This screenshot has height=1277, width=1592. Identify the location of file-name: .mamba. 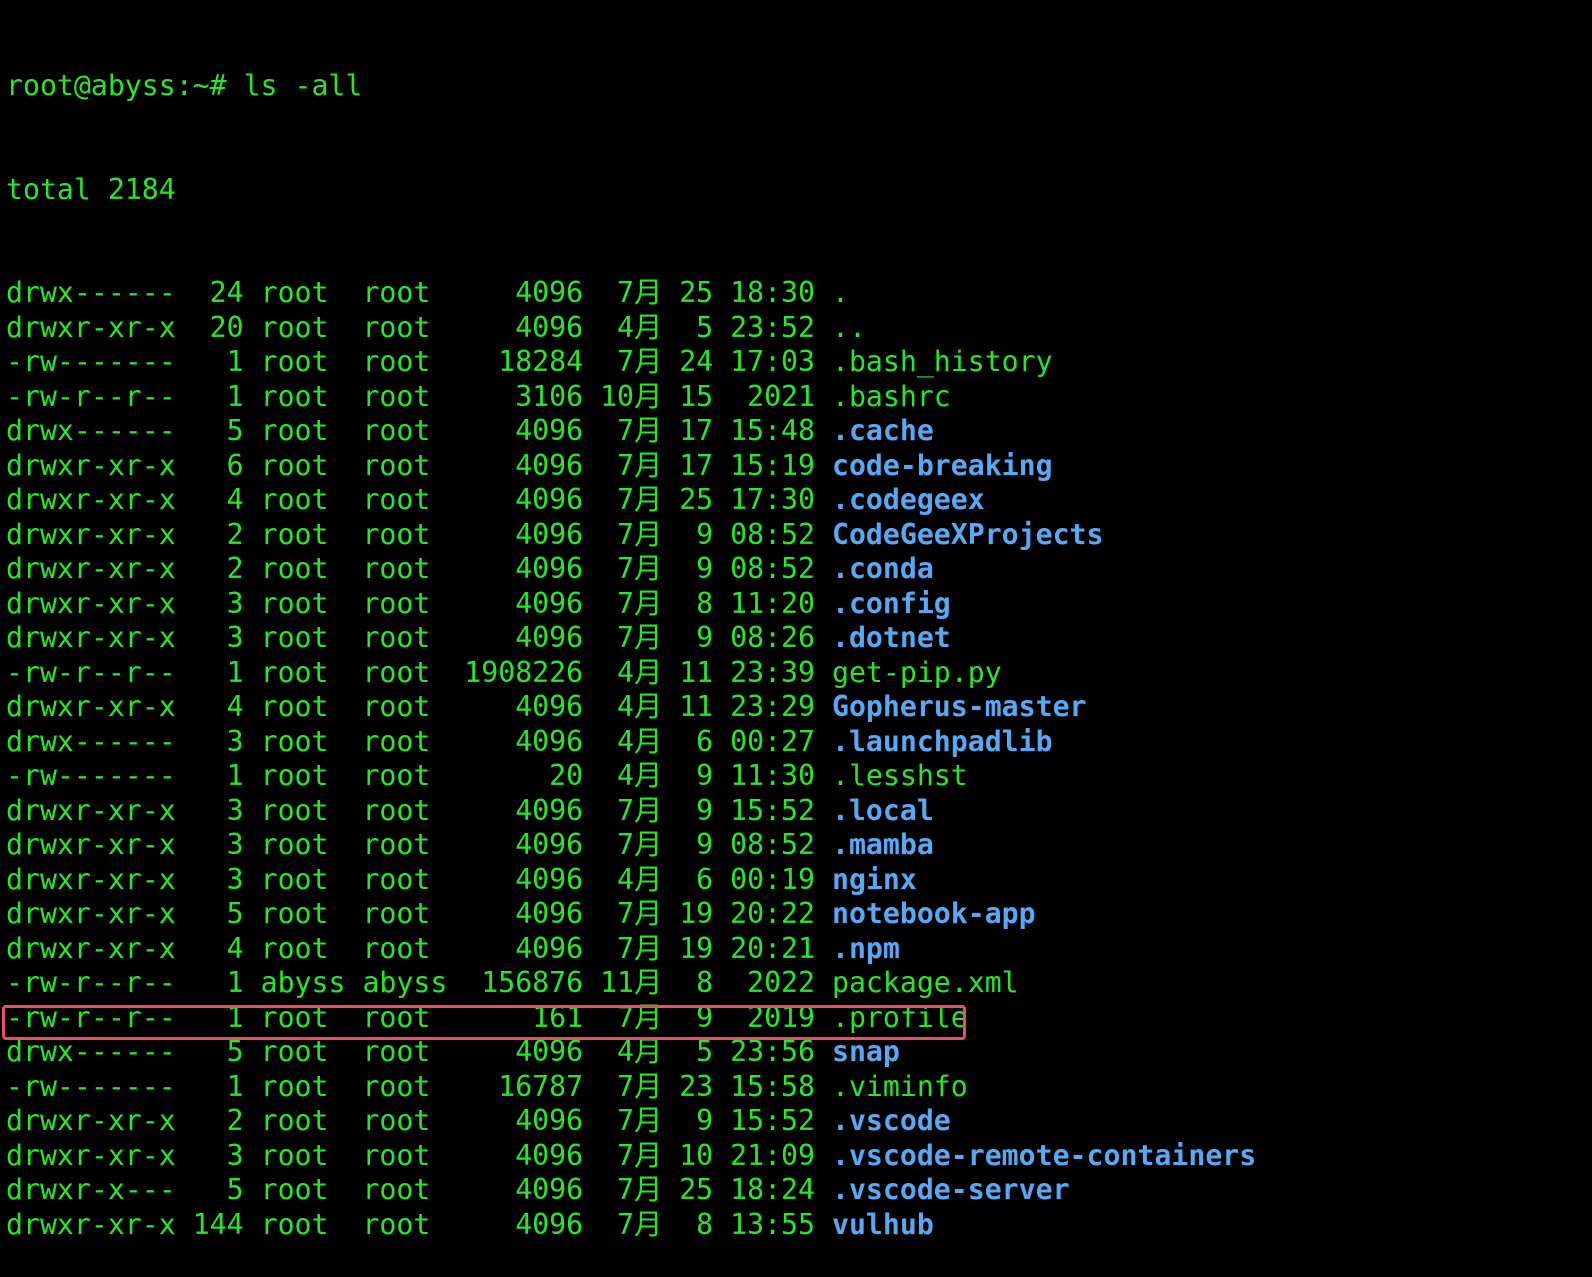
(883, 844).